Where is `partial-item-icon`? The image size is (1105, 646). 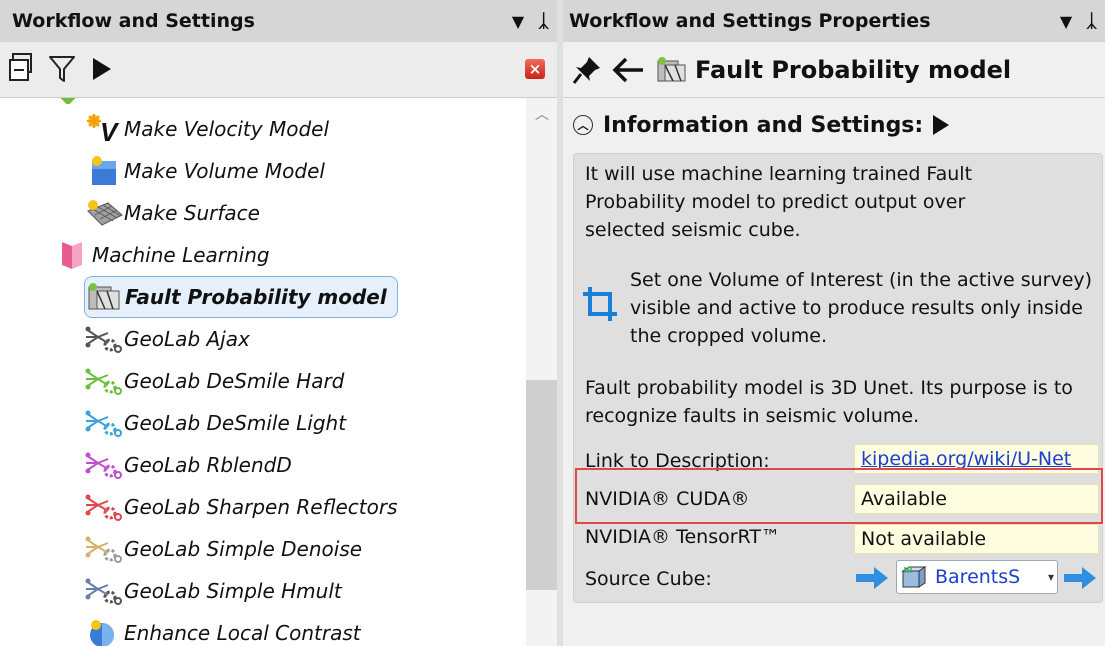 partial-item-icon is located at coordinates (68, 101).